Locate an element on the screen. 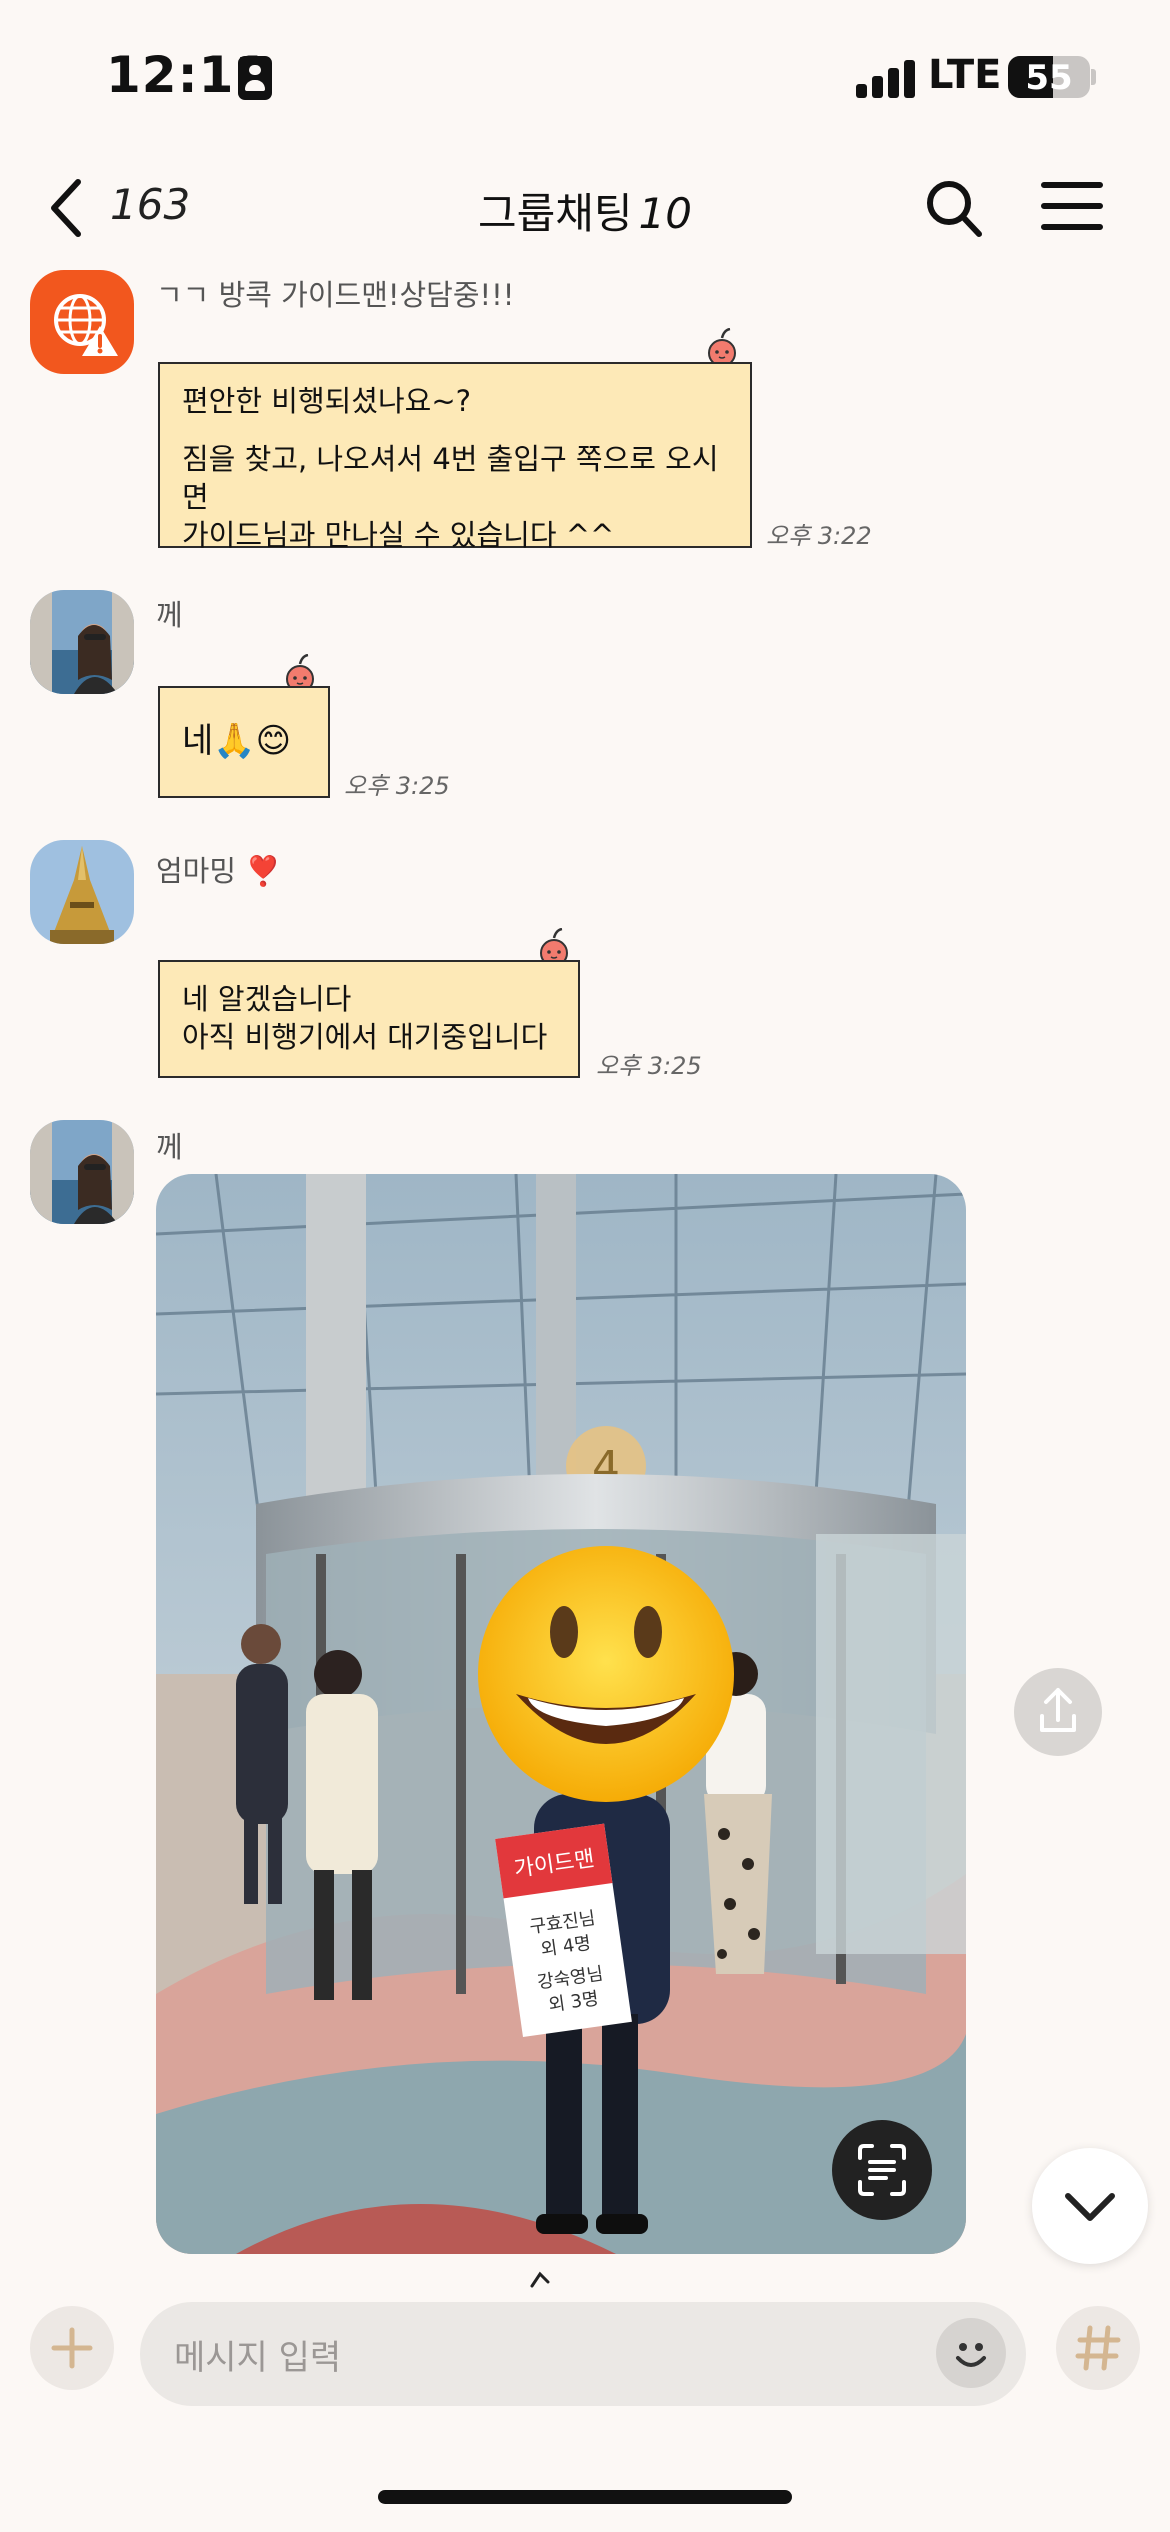  message-input-placeholder: 메시지 입력 is located at coordinates (258, 2358).